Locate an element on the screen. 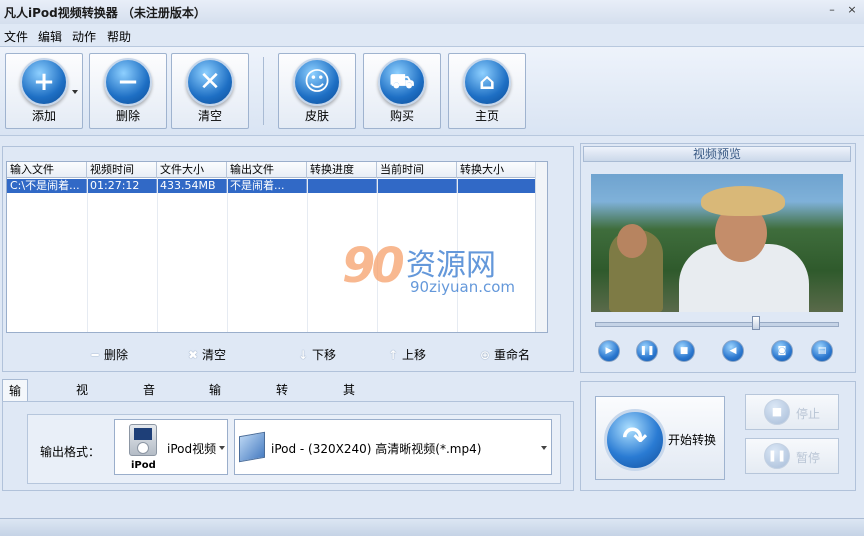  tab-convert-settings: 转换设置 is located at coordinates (282, 421).